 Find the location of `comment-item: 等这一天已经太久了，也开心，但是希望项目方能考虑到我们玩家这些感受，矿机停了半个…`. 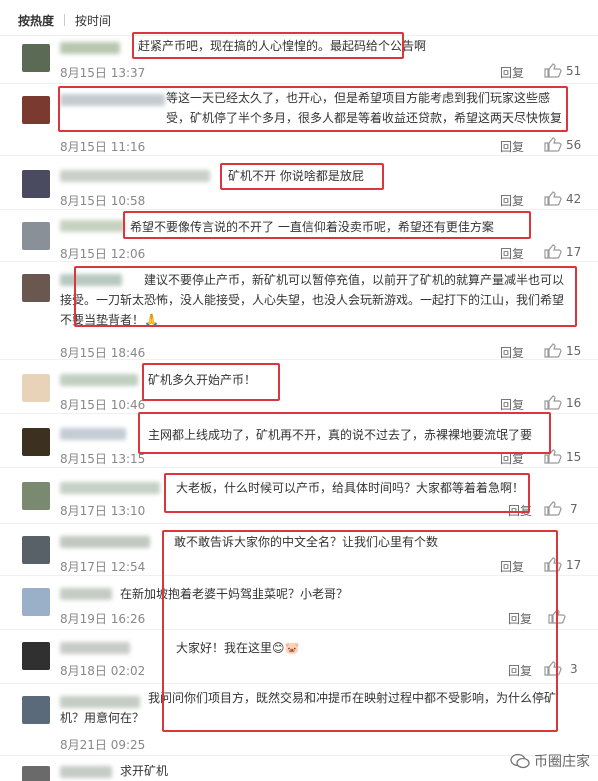

comment-item: 等这一天已经太久了，也开心，但是希望项目方能考虑到我们玩家这些感受，矿机停了半个… is located at coordinates (299, 121).